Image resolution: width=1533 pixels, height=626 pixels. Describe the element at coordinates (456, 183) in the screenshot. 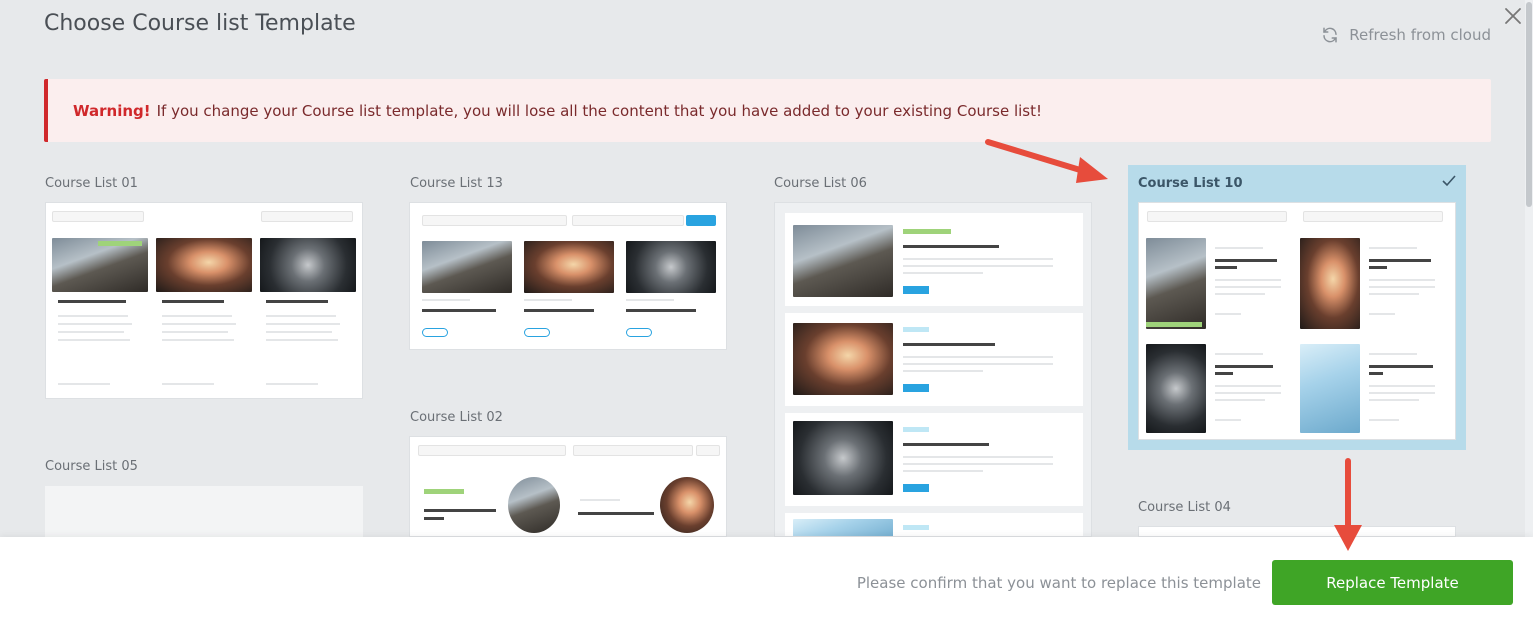

I see `template-label-course-list-13: Course List 13` at that location.